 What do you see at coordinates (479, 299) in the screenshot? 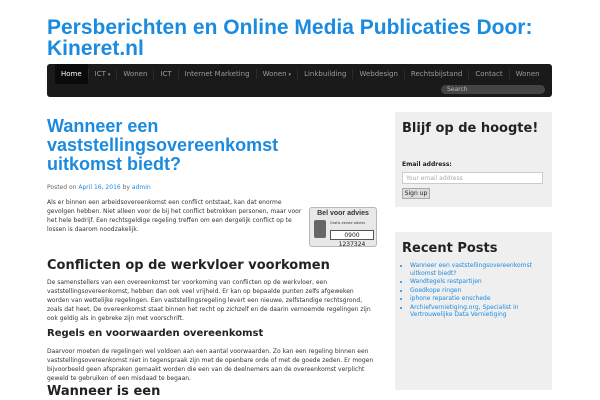
I see `recent-post-link: iphone reparatie enschede` at bounding box center [479, 299].